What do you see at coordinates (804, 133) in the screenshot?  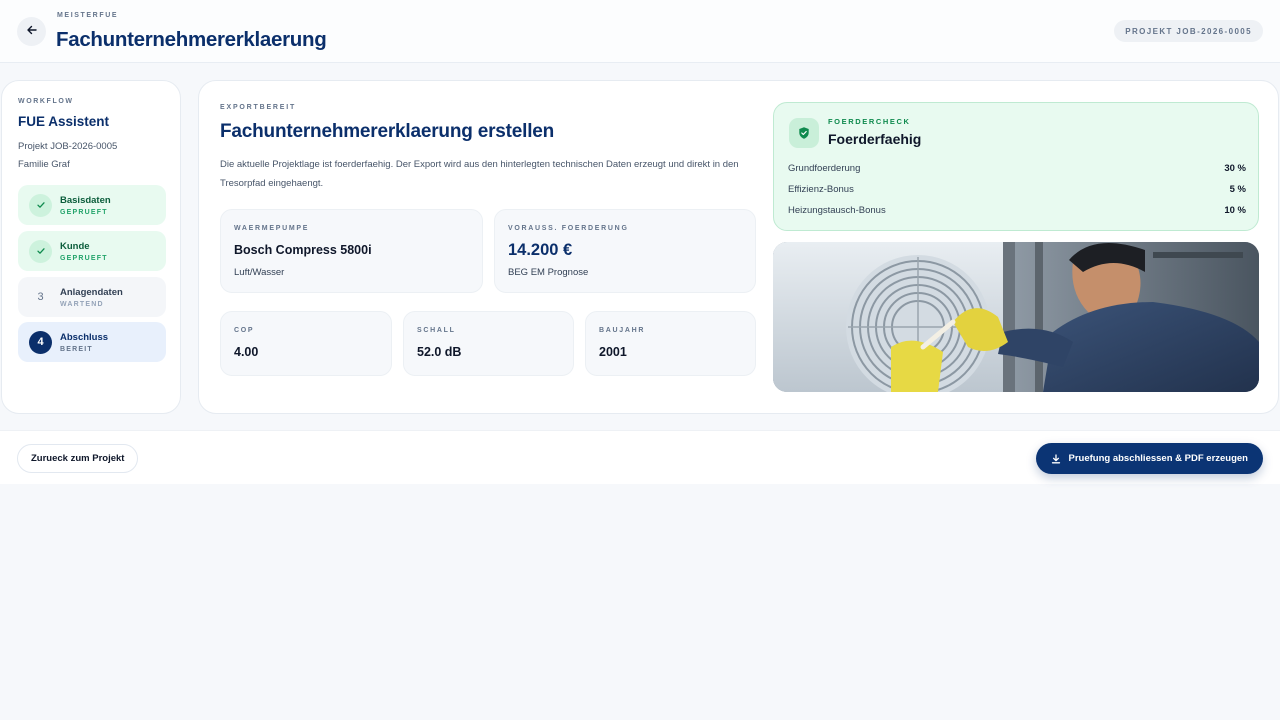 I see `shield-check-icon` at bounding box center [804, 133].